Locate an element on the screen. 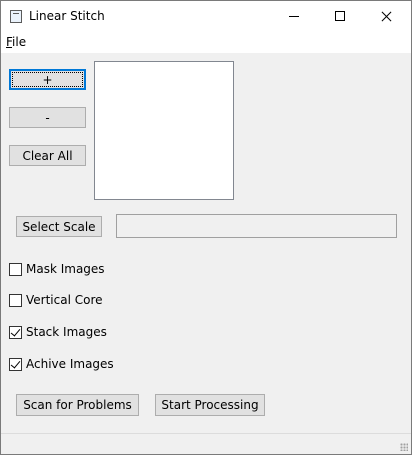 Image resolution: width=412 pixels, height=455 pixels. achive-images-box is located at coordinates (15, 364).